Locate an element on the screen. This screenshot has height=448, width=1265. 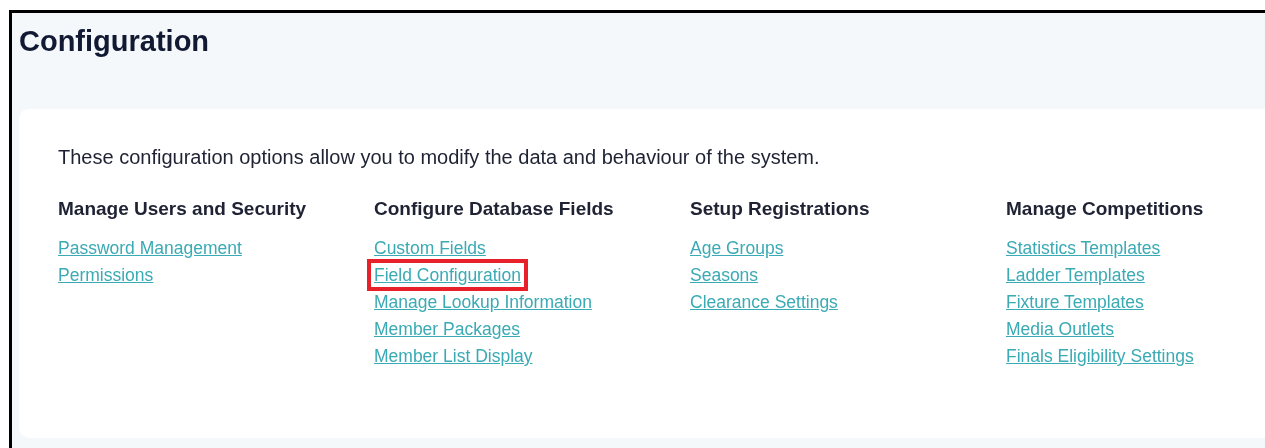
section-heading: Manage Users and Security is located at coordinates (182, 209).